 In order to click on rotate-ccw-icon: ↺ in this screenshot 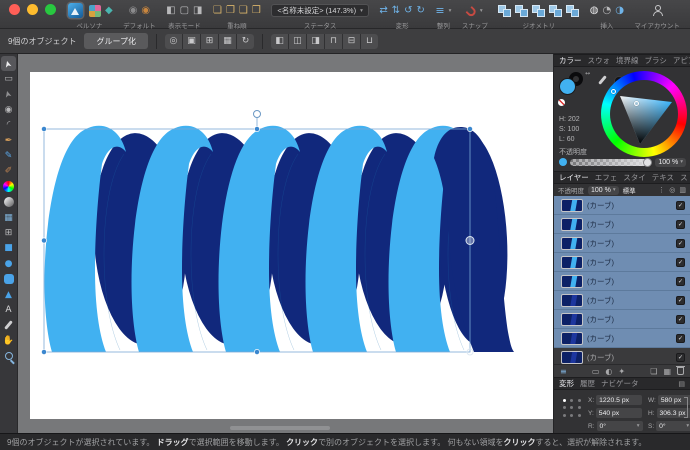, I will do `click(408, 10)`.